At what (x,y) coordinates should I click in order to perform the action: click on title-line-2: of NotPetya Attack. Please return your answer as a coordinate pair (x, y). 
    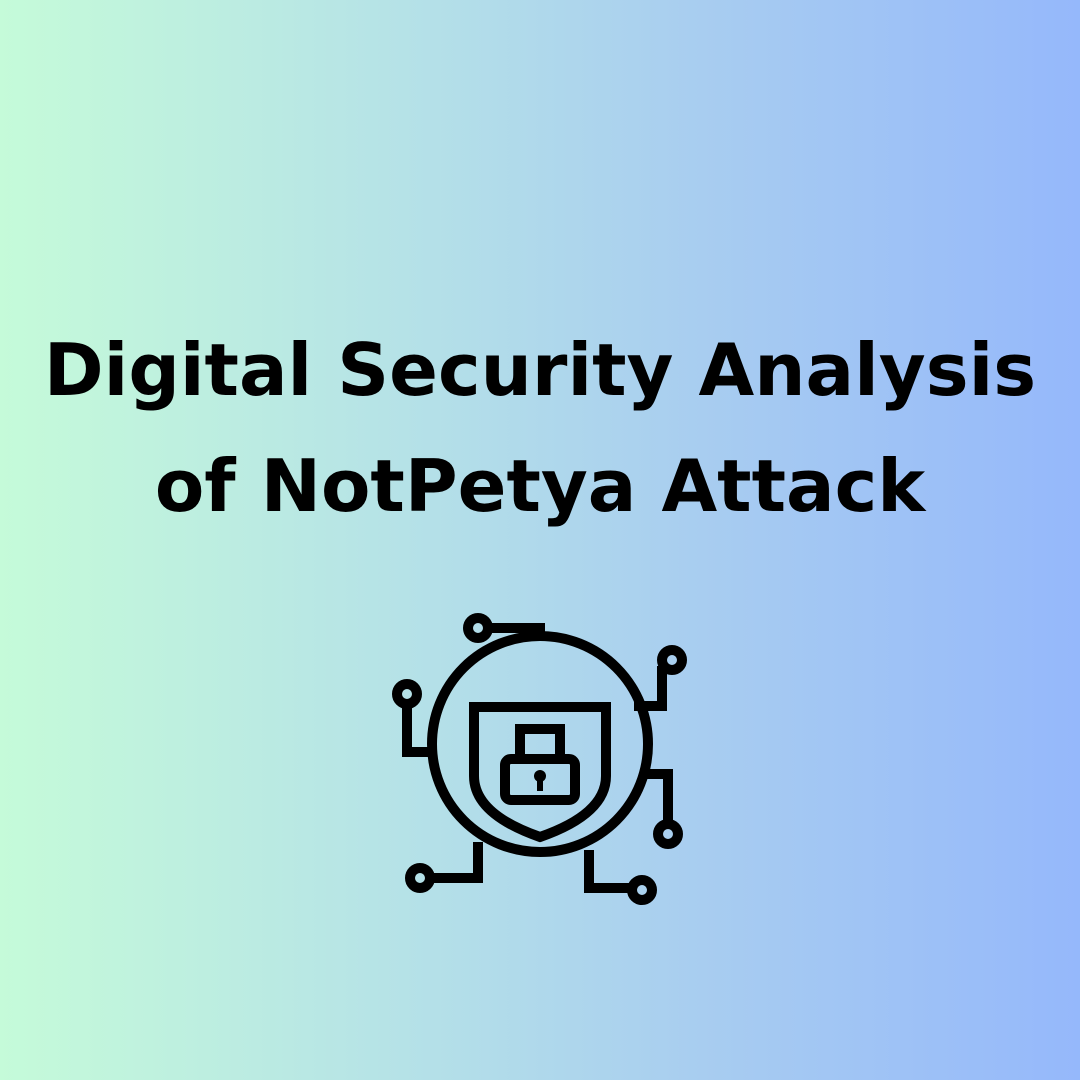
    Looking at the image, I should click on (540, 486).